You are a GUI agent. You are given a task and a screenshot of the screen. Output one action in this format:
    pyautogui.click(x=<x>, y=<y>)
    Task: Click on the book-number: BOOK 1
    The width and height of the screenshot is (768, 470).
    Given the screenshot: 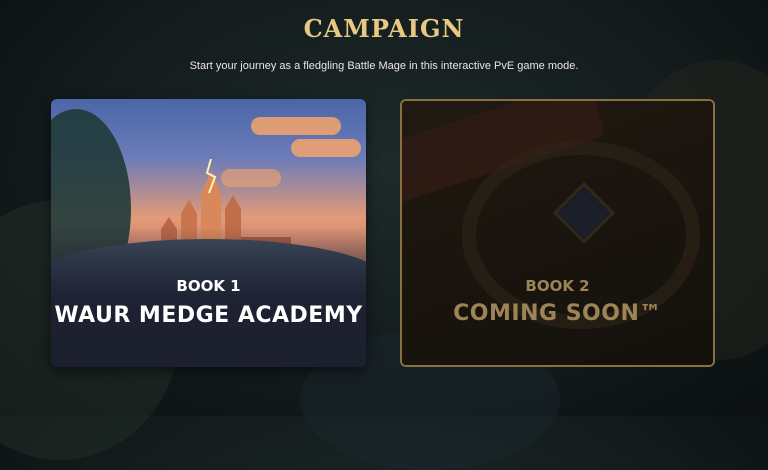 What is the action you would take?
    pyautogui.click(x=208, y=286)
    